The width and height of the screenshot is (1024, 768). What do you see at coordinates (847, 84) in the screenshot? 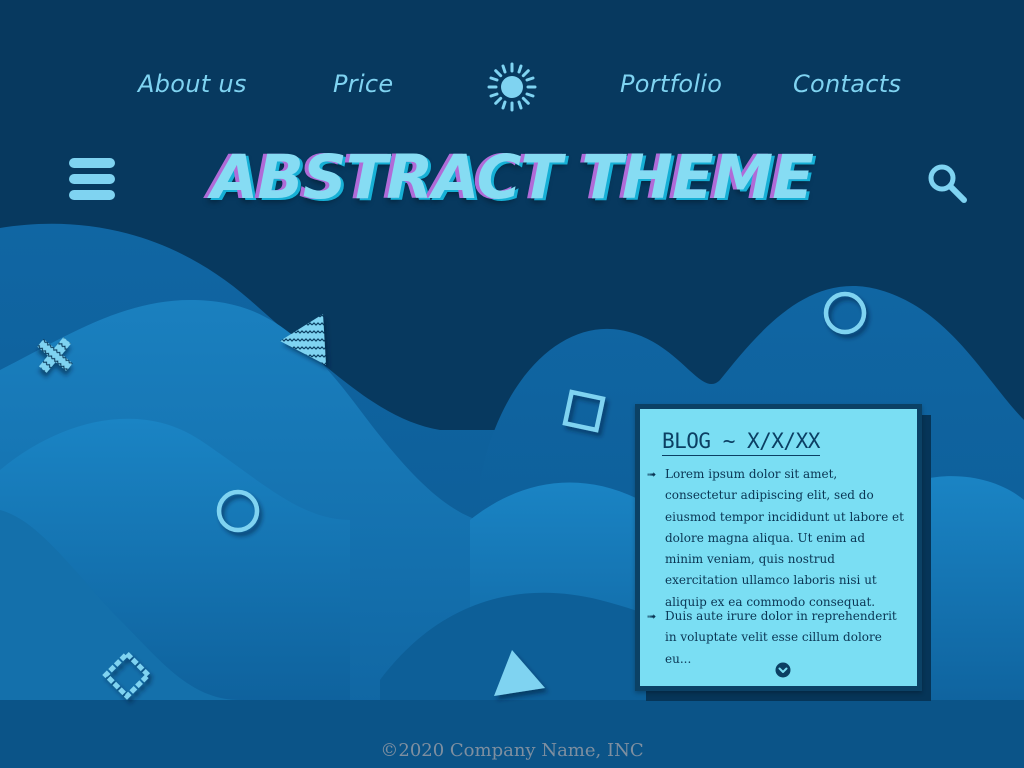
I see `nav-link-contacts: Contacts` at bounding box center [847, 84].